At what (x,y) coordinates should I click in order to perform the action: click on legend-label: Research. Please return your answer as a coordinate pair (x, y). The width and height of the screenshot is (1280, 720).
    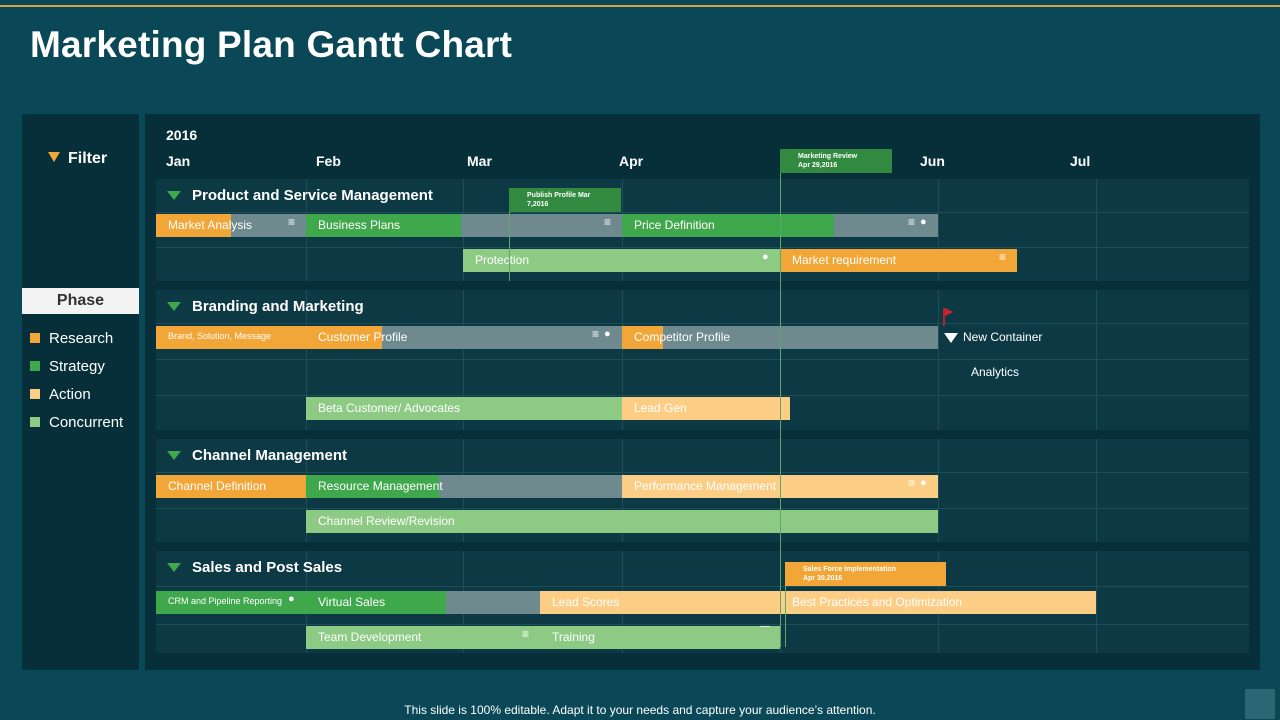
    Looking at the image, I should click on (81, 338).